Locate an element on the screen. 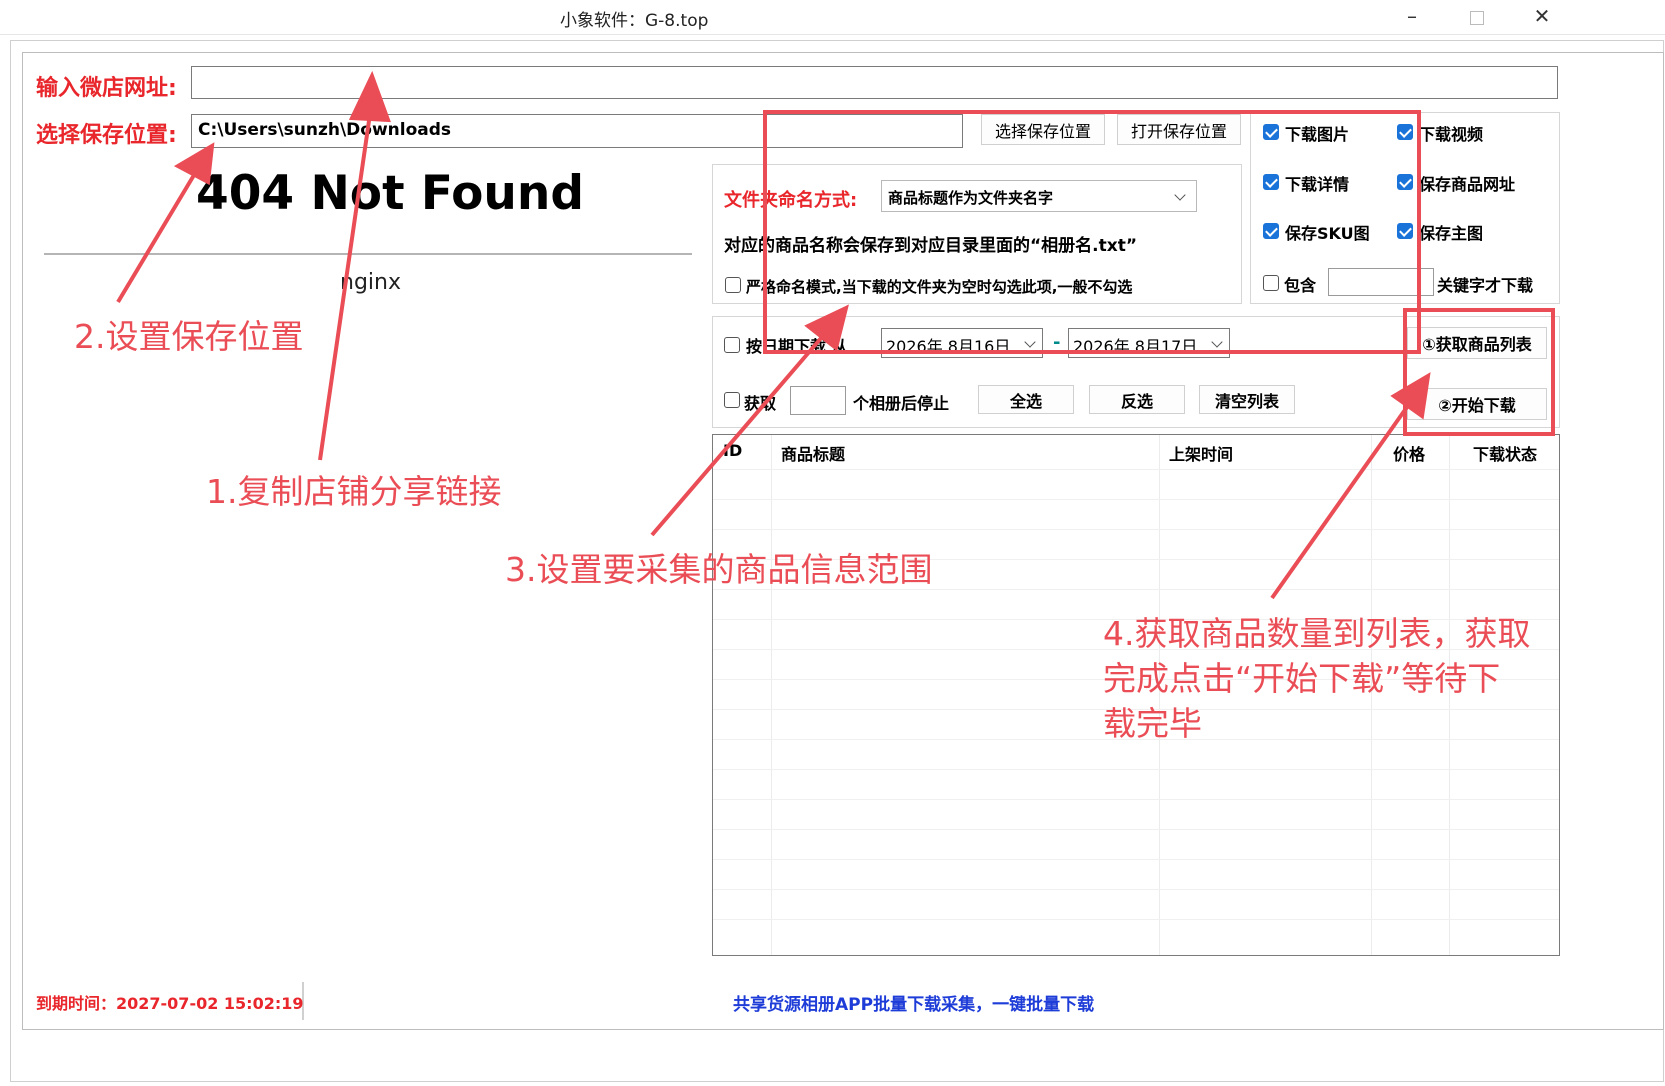 The width and height of the screenshot is (1665, 1086). arrow-step2-head is located at coordinates (194, 164).